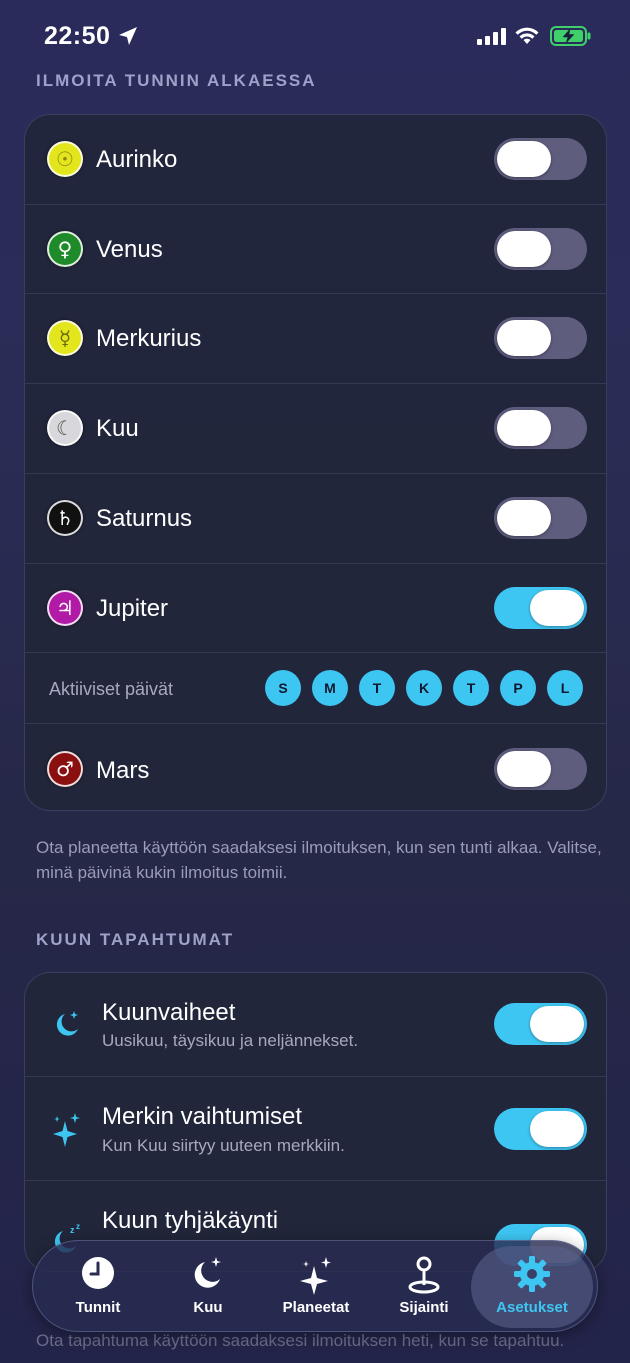  I want to click on gear-icon, so click(532, 1274).